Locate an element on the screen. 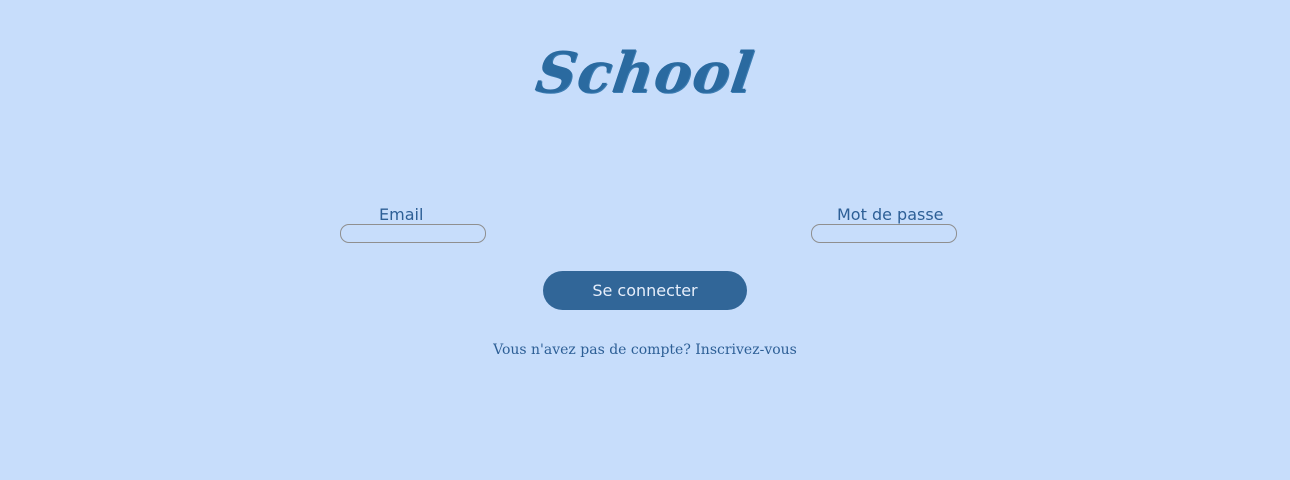  email-field is located at coordinates (413, 233).